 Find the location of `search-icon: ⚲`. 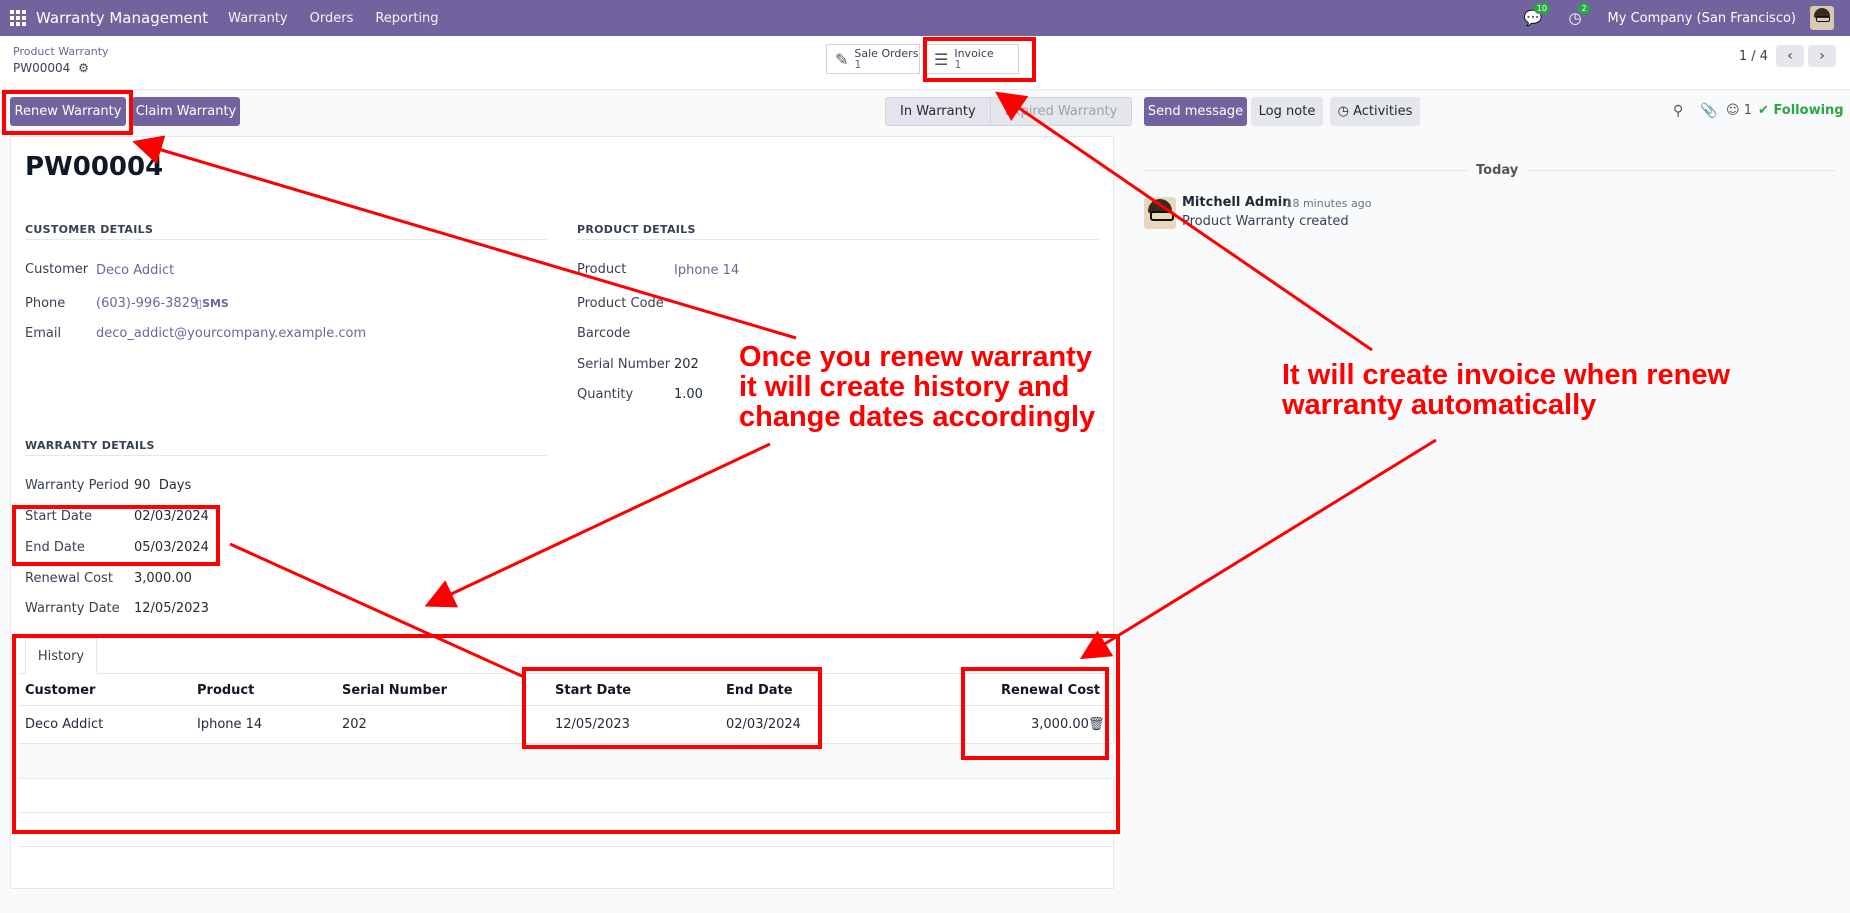

search-icon: ⚲ is located at coordinates (1678, 111).